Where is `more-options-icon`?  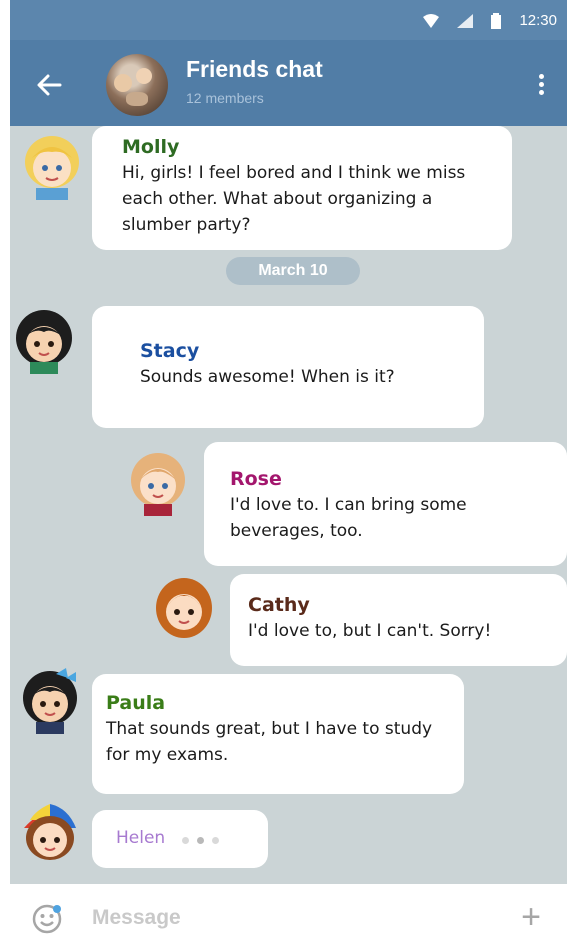 more-options-icon is located at coordinates (542, 85).